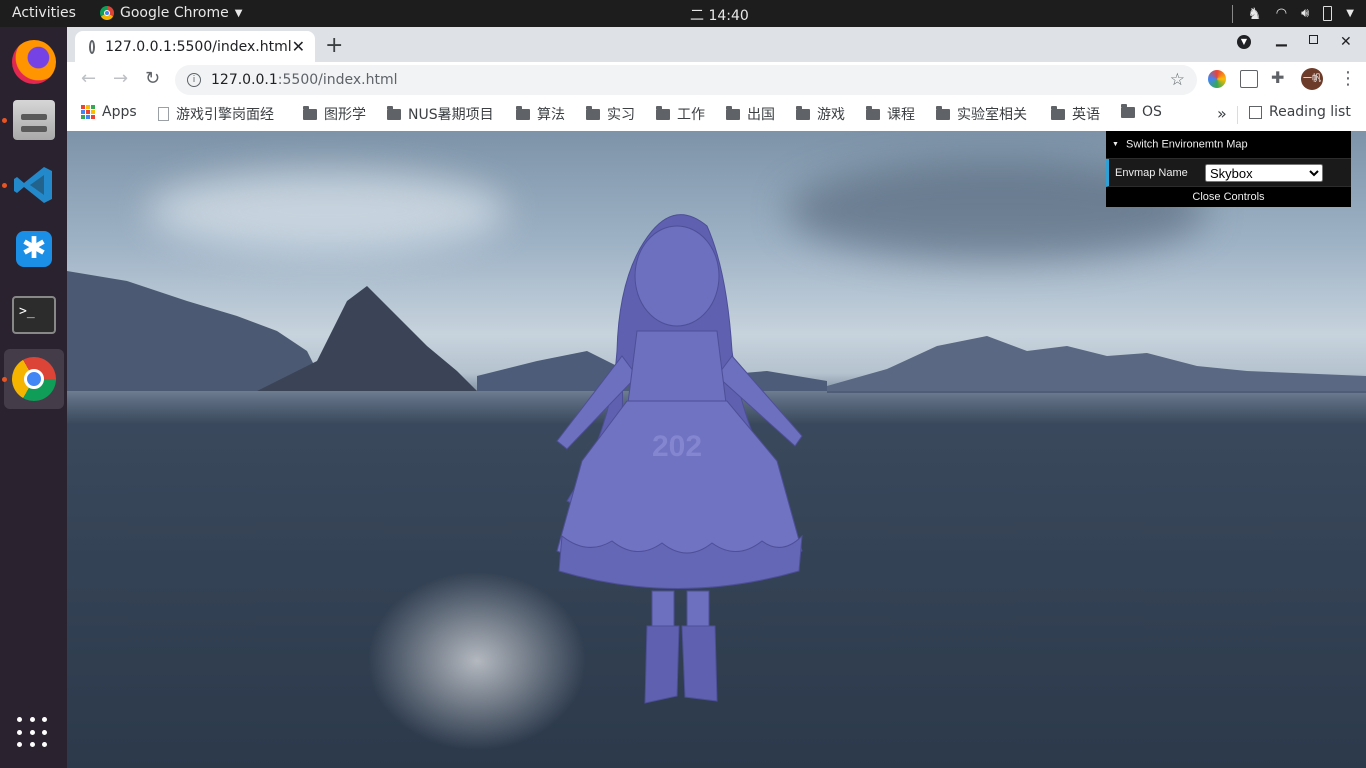 The width and height of the screenshot is (1366, 768). Describe the element at coordinates (304, 80) in the screenshot. I see `url-text: 127.0.0.1:5500/index.html` at that location.